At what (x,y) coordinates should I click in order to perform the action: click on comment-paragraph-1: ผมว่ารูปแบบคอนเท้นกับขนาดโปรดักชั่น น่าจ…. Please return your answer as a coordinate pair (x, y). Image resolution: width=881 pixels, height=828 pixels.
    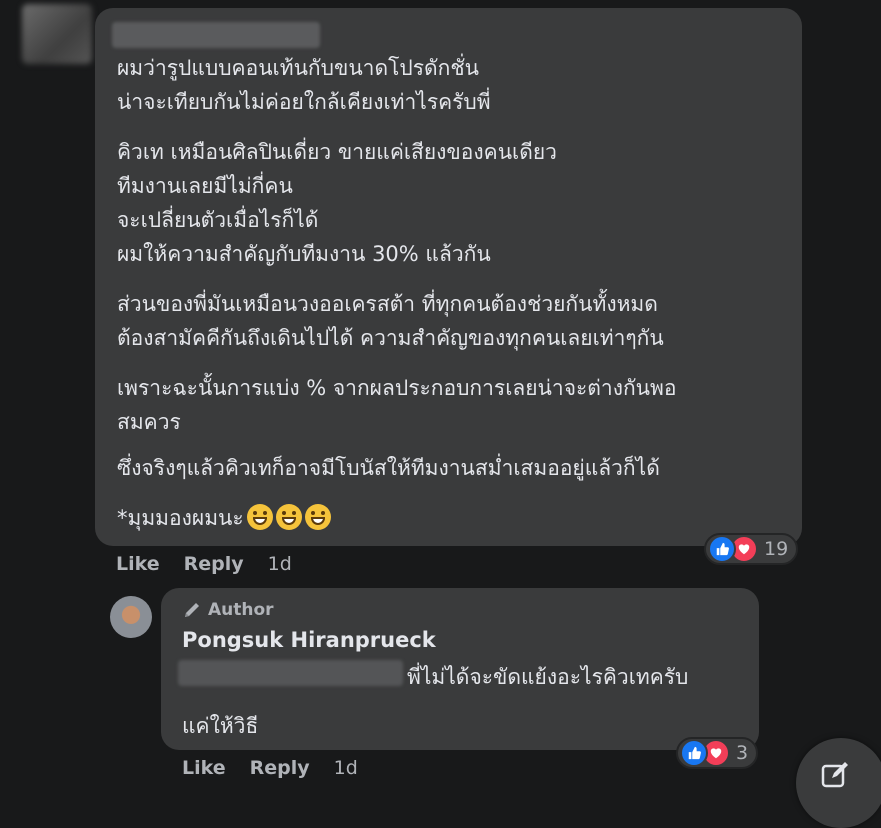
    Looking at the image, I should click on (304, 85).